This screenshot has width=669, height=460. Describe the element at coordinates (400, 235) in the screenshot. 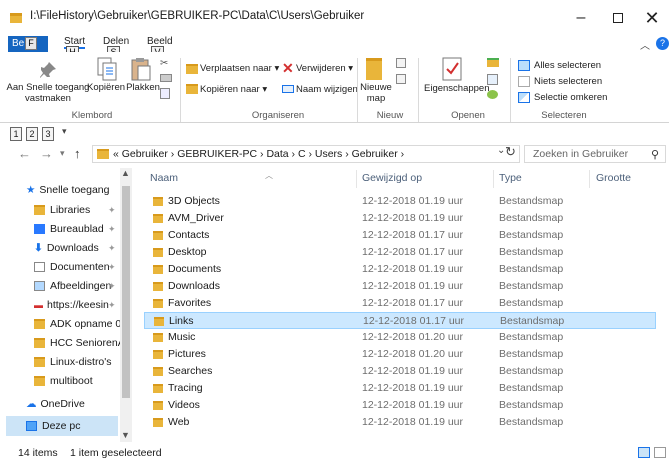

I see `file-row: Contacts 12-12-2018 01.17 uur Bestandsmap` at that location.